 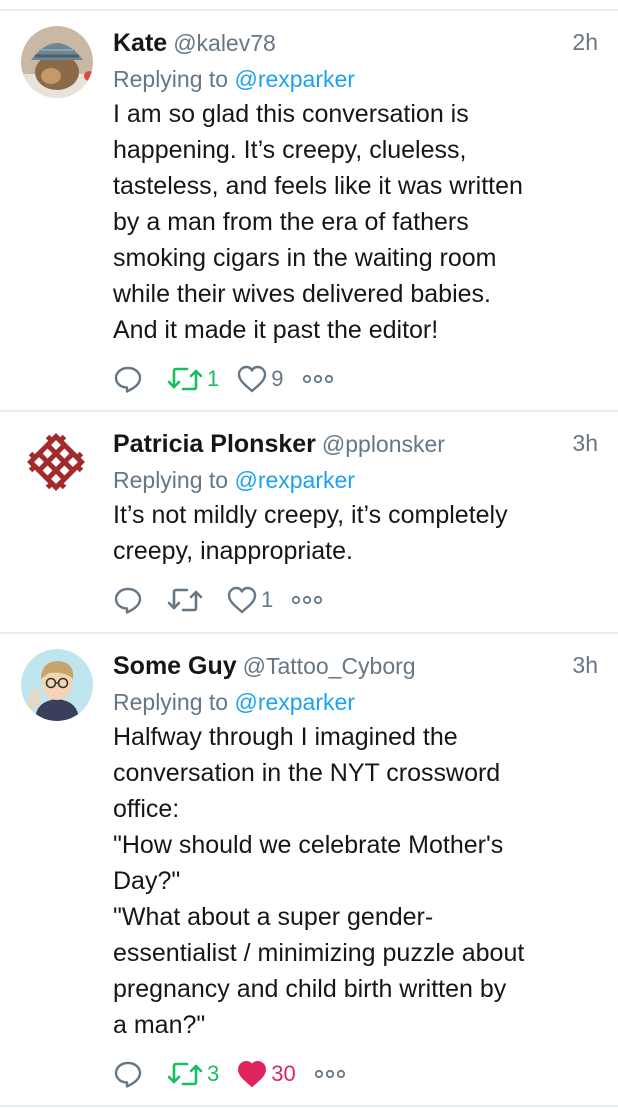 What do you see at coordinates (57, 685) in the screenshot?
I see `cartoon-person-avatar` at bounding box center [57, 685].